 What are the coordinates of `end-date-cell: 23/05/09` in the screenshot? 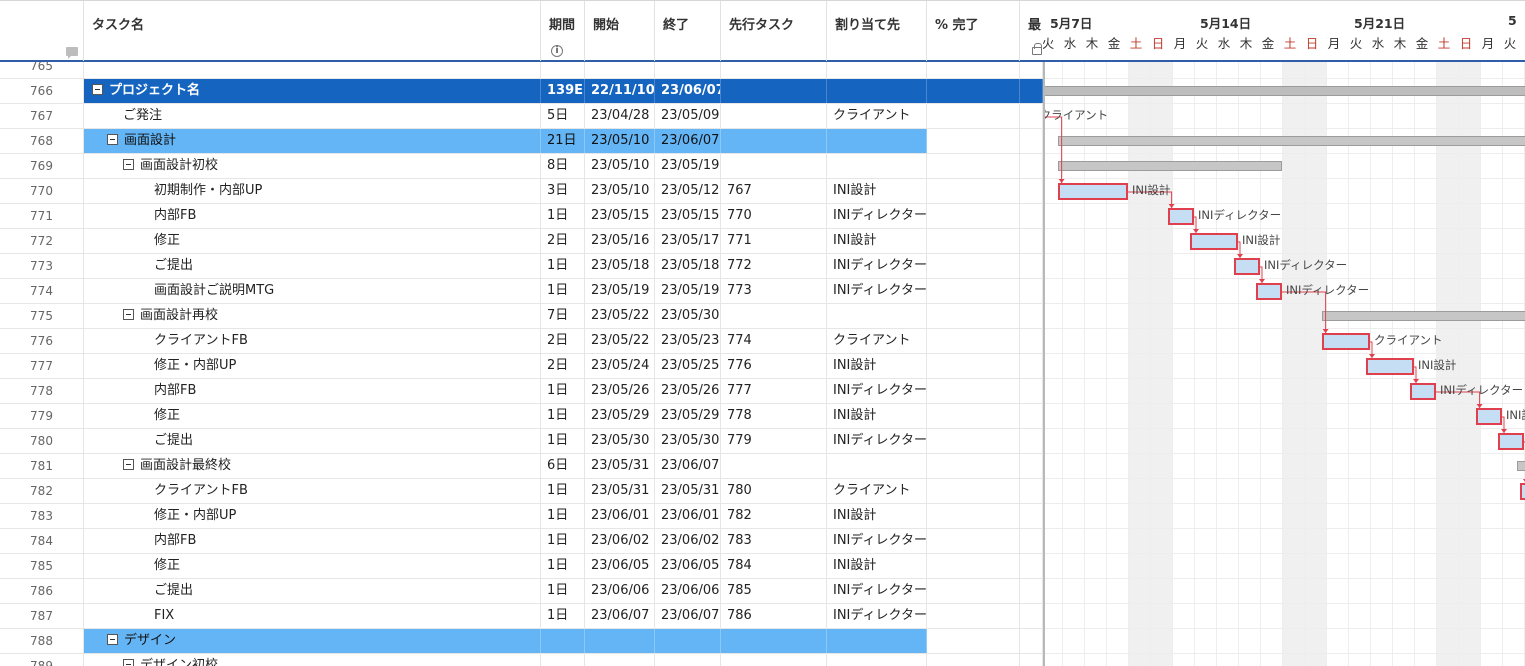 It's located at (688, 116).